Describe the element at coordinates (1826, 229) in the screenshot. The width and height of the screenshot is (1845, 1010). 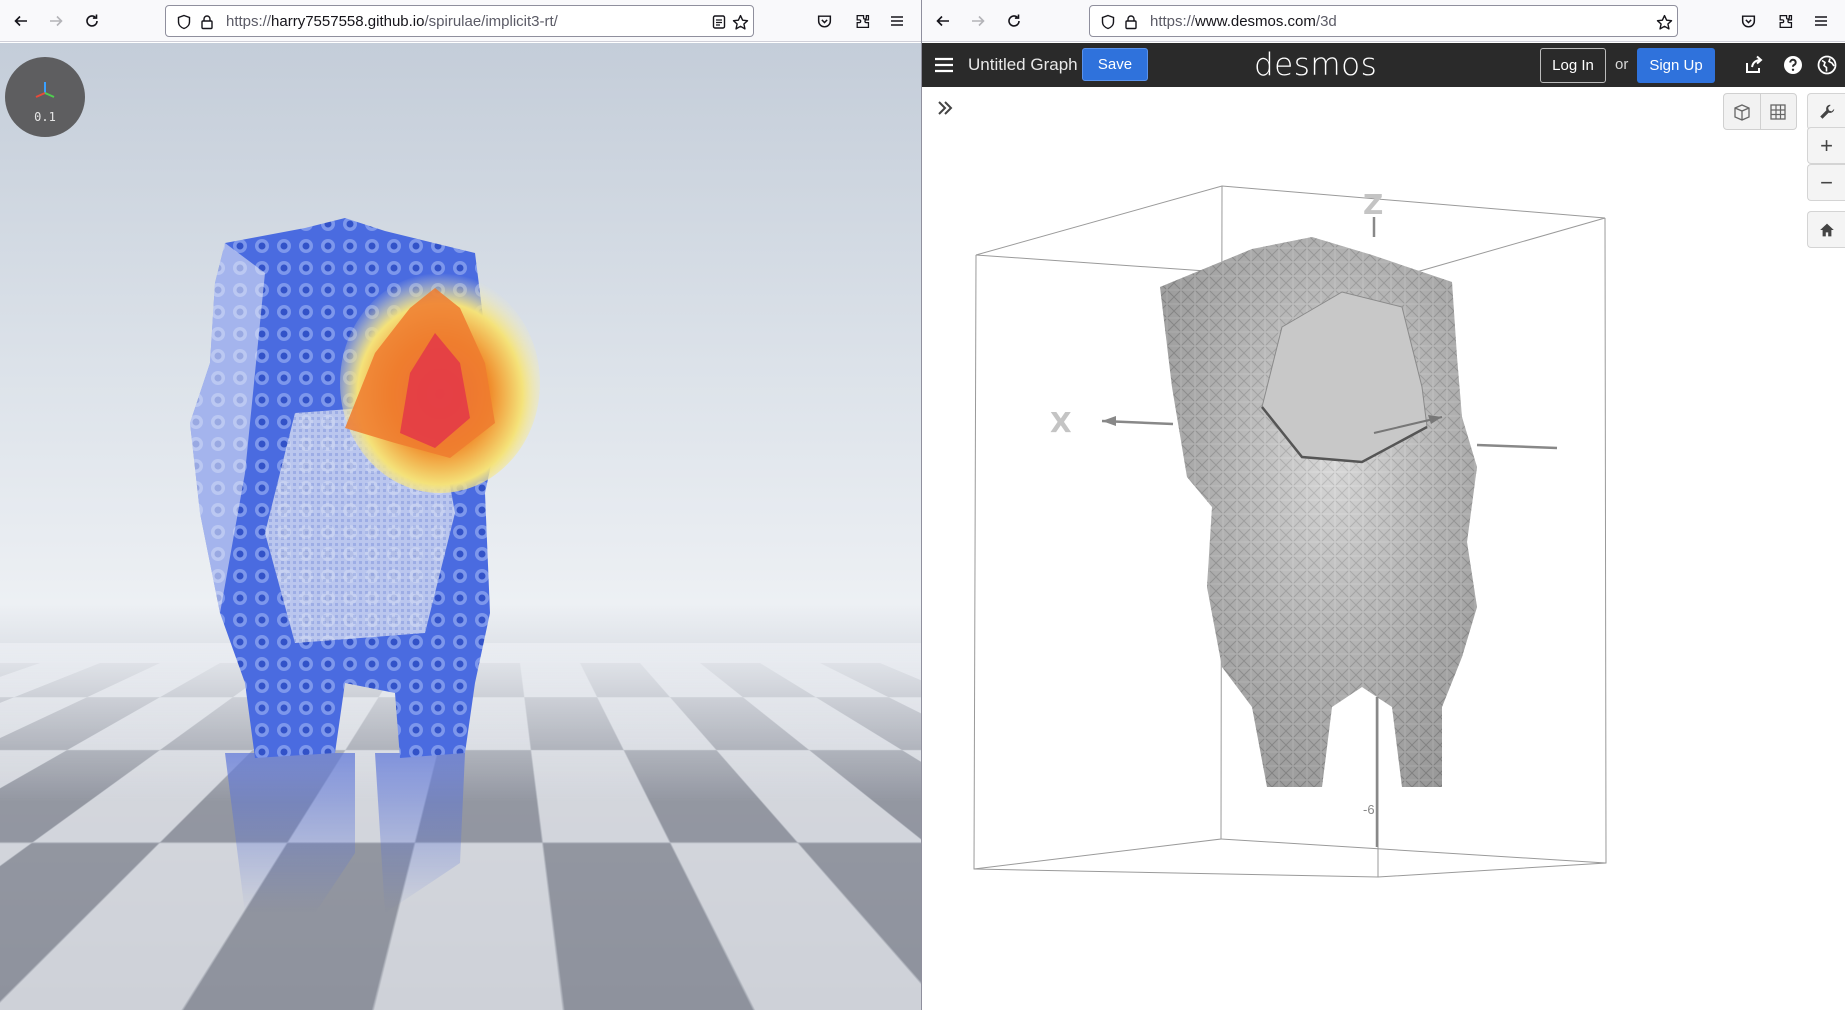
I see `home-icon` at that location.